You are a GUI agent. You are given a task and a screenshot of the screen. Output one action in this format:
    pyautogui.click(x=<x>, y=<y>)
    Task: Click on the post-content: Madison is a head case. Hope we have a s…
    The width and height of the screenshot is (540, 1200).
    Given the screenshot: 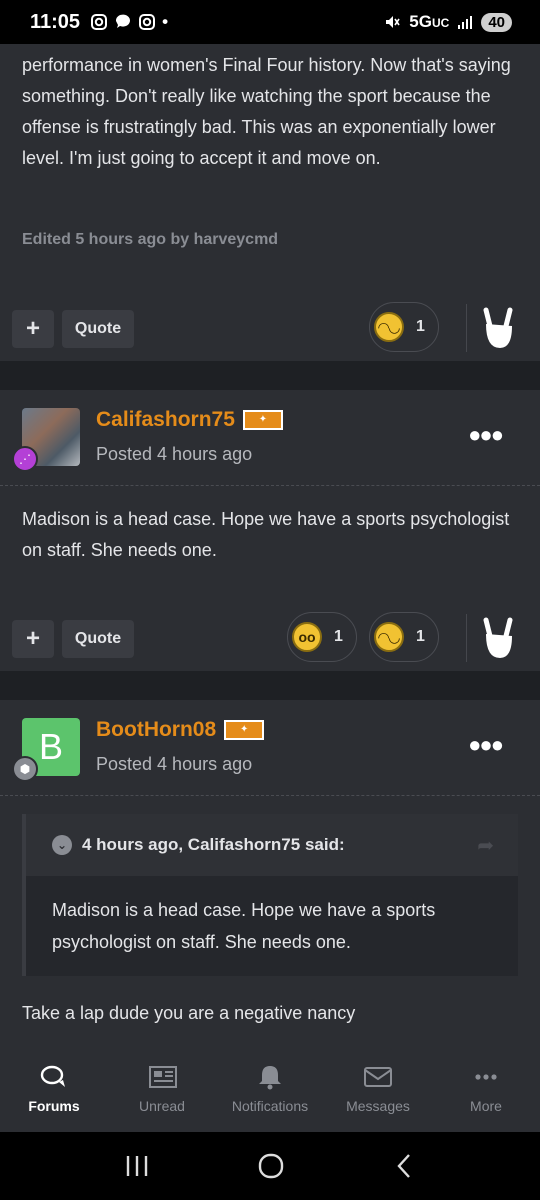 What is the action you would take?
    pyautogui.click(x=266, y=534)
    